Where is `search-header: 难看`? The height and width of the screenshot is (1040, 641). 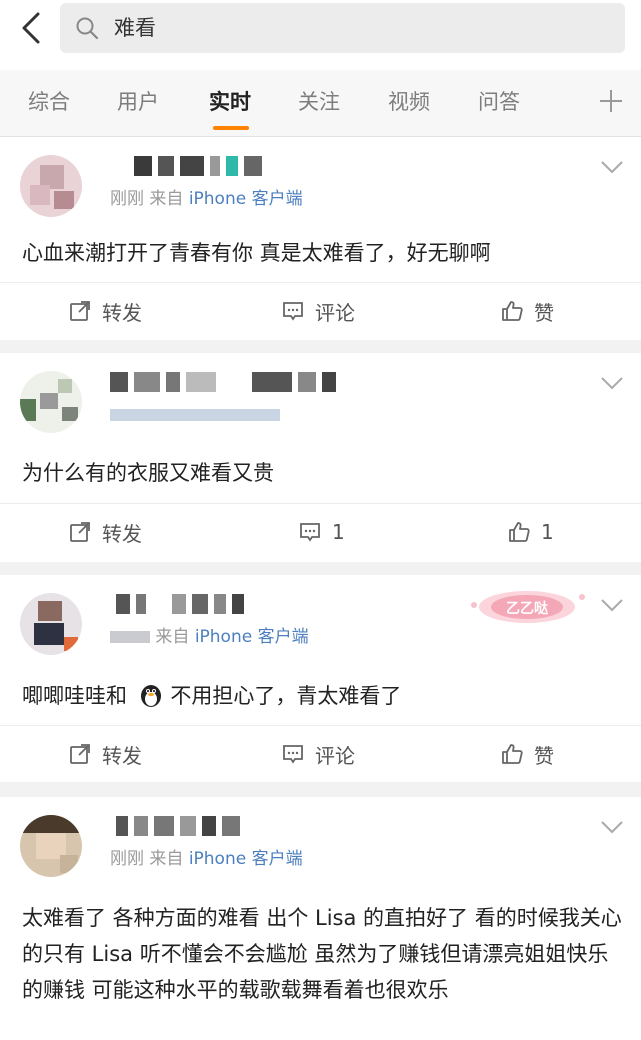 search-header: 难看 is located at coordinates (320, 35).